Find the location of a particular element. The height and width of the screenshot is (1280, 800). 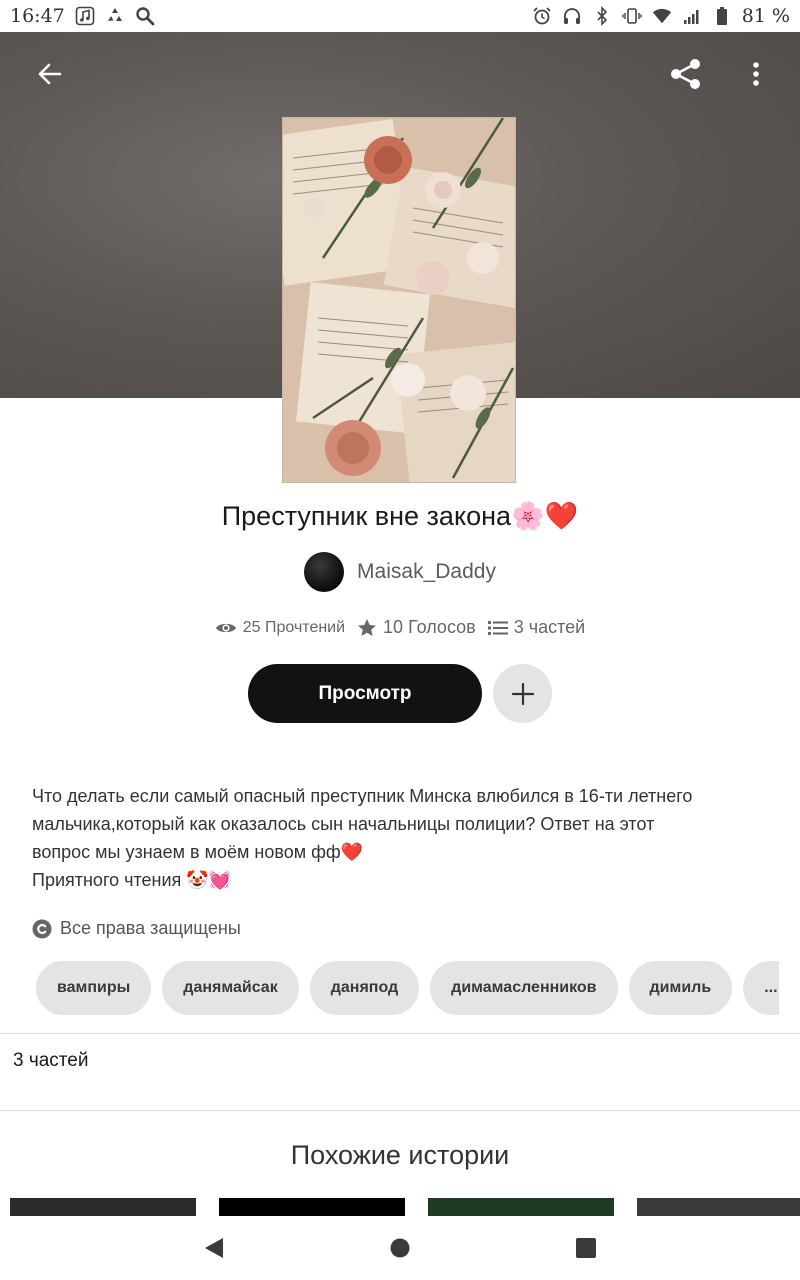

copyright-notice: Все права защищены is located at coordinates (136, 928).